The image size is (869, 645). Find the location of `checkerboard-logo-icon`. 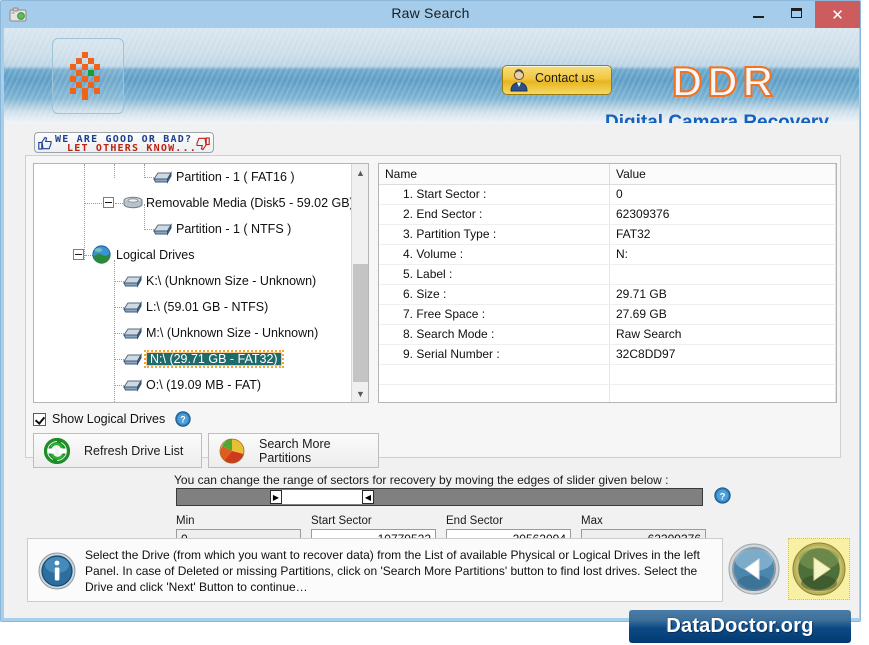

checkerboard-logo-icon is located at coordinates (88, 76).